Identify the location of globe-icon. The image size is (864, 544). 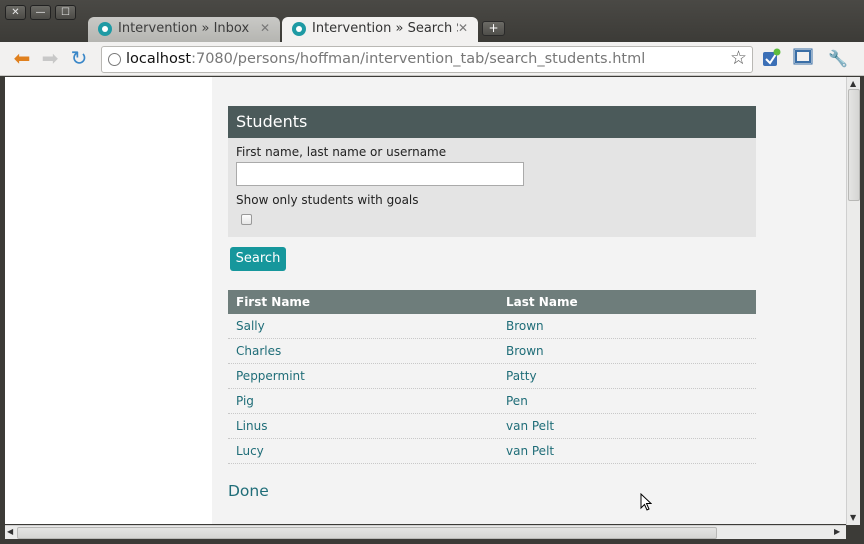
(114, 59).